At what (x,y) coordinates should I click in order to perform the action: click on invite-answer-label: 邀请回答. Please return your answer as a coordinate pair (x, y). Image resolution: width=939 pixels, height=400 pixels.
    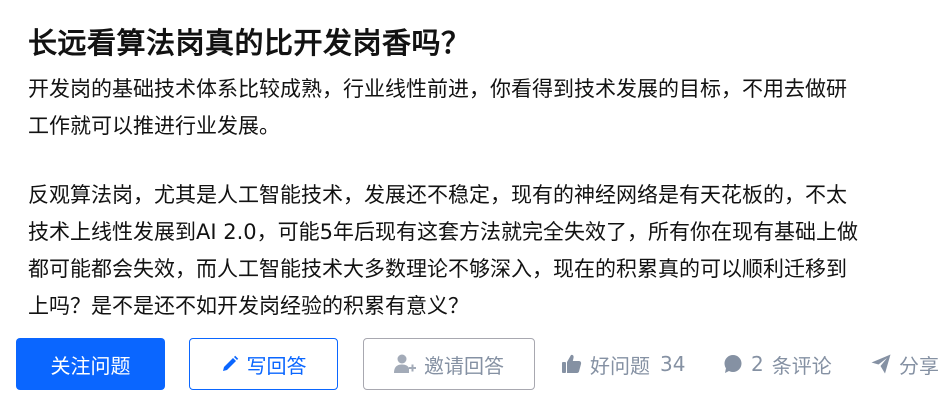
    Looking at the image, I should click on (464, 365).